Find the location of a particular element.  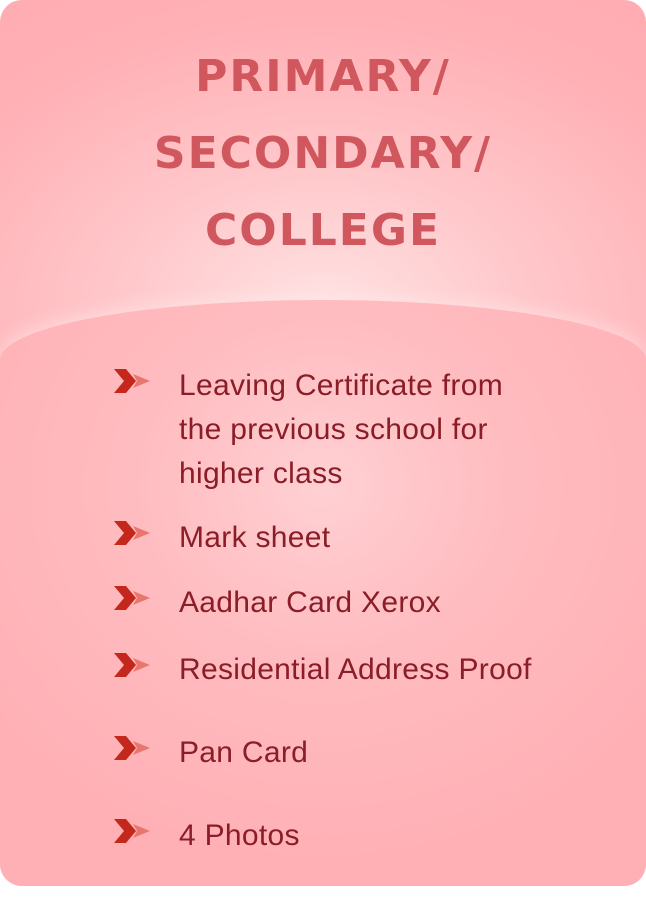

title-line-1: PRIMARY/ is located at coordinates (323, 76).